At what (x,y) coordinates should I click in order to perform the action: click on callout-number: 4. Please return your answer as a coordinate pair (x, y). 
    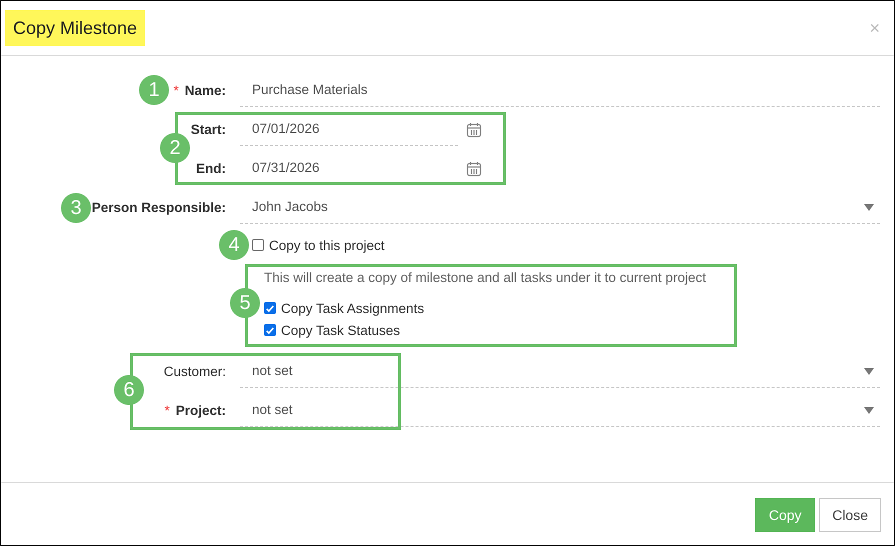
    Looking at the image, I should click on (234, 245).